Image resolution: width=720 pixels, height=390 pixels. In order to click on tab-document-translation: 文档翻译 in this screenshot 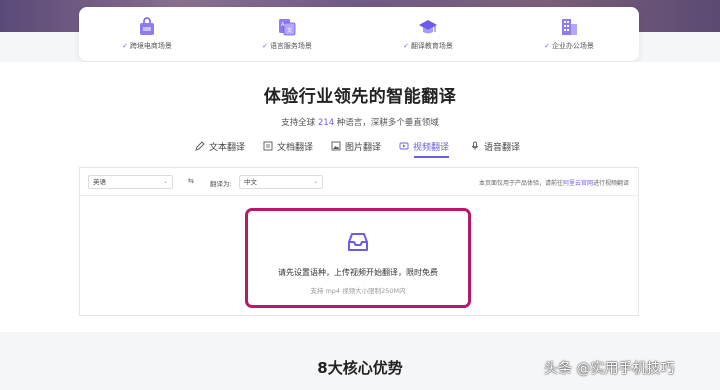, I will do `click(288, 146)`.